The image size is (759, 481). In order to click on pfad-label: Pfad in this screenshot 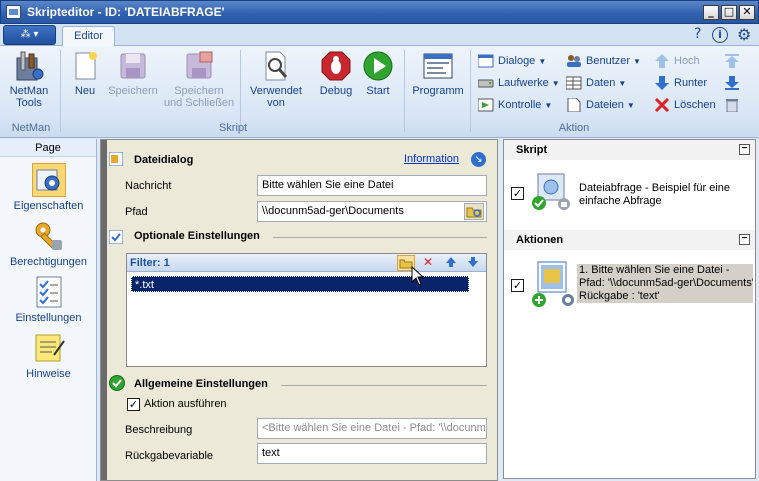, I will do `click(136, 212)`.